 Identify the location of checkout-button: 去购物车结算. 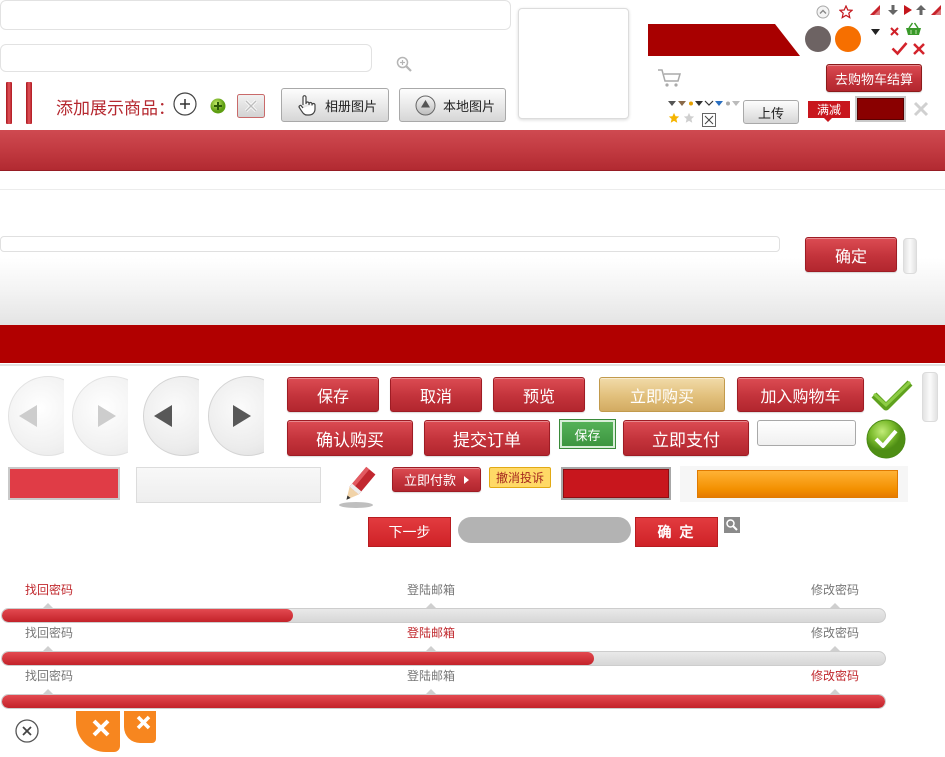
(874, 78).